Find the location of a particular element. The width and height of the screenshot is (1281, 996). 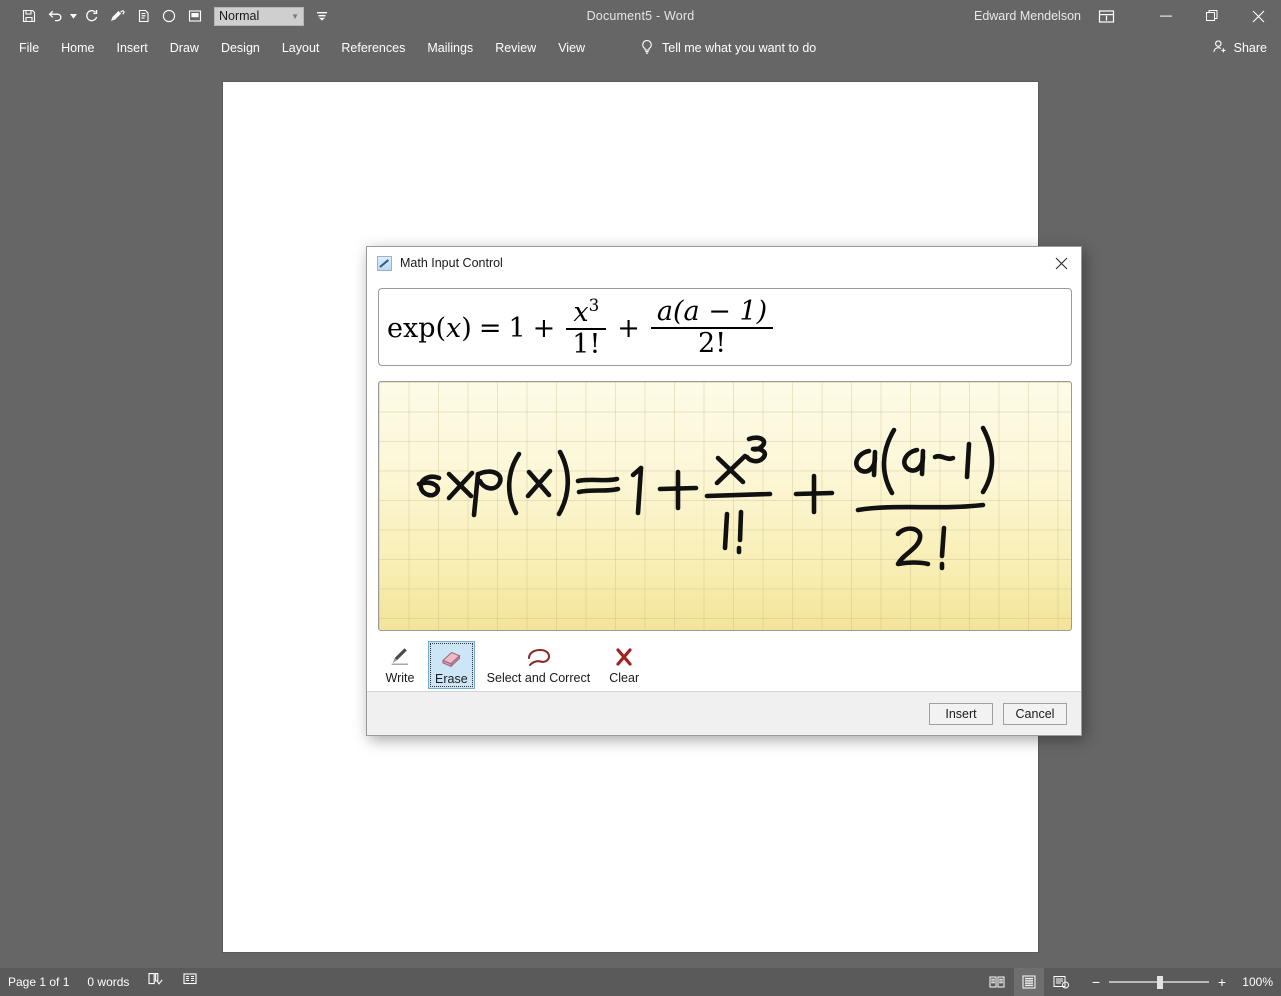

tell-me-label: Tell me what you want to do is located at coordinates (739, 48).